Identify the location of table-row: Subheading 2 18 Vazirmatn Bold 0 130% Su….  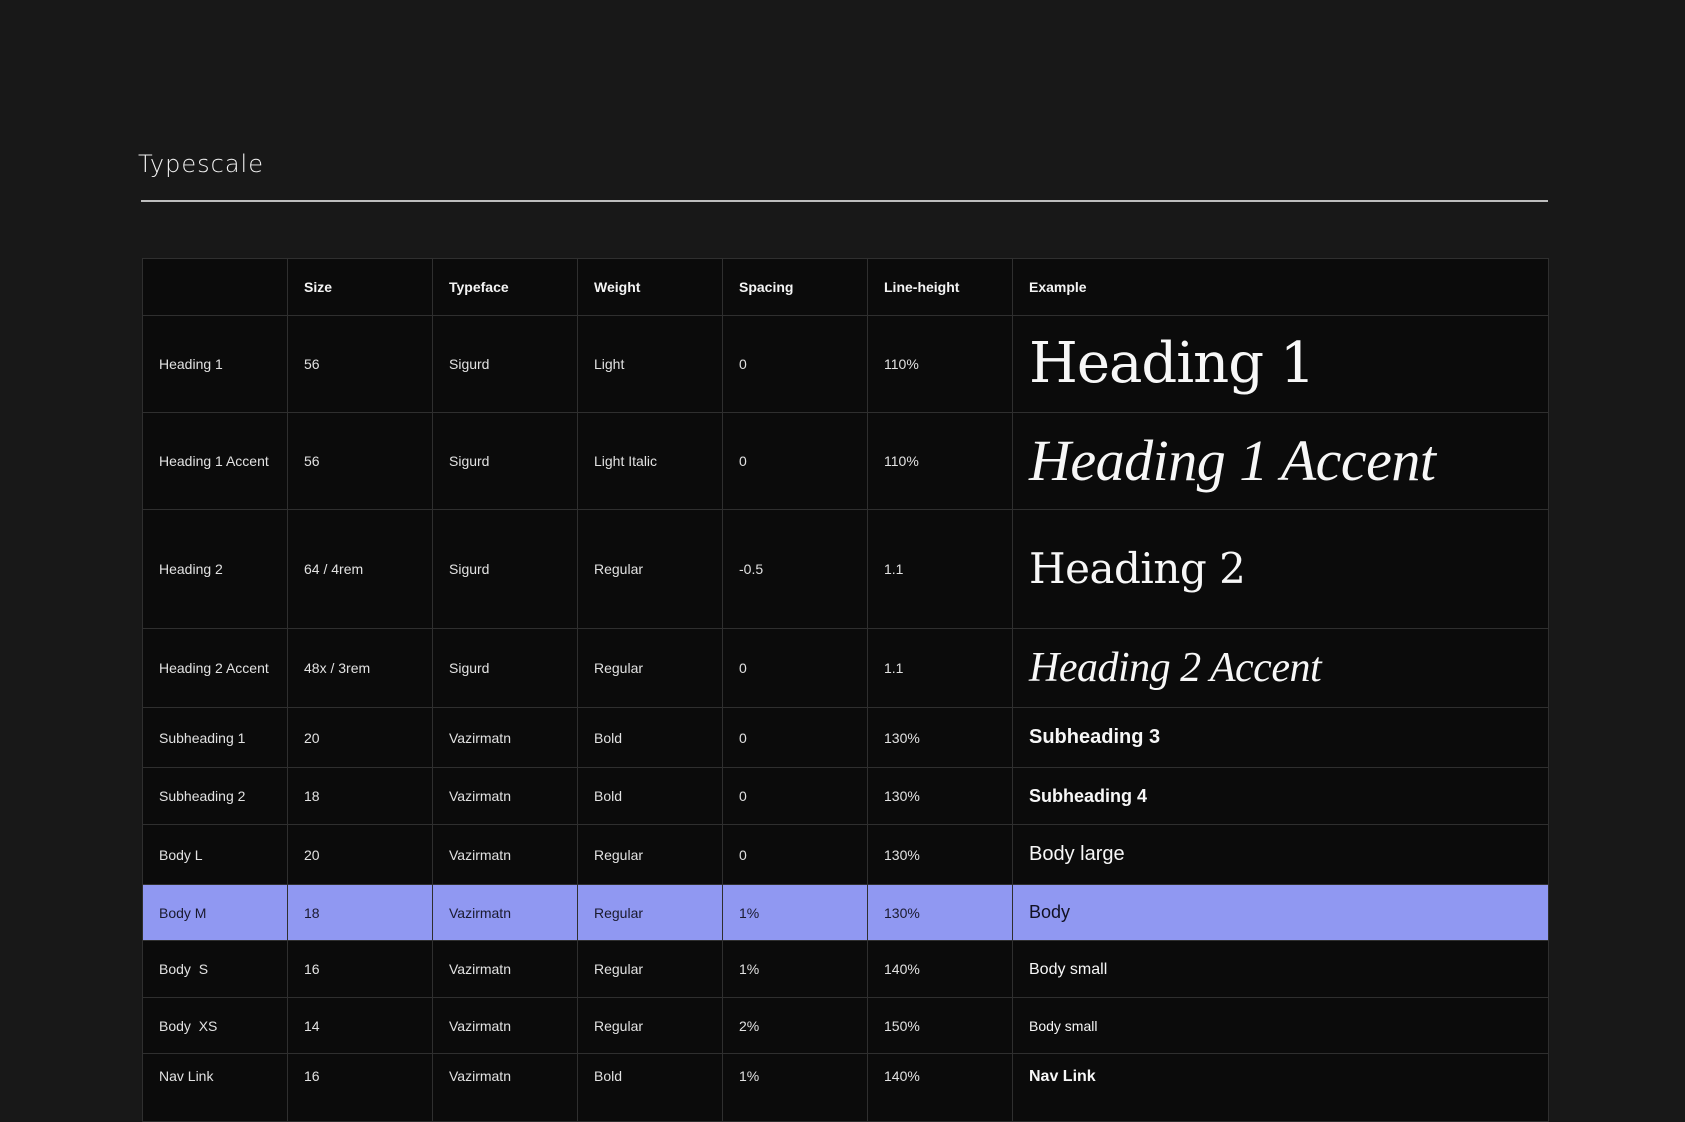
(845, 796).